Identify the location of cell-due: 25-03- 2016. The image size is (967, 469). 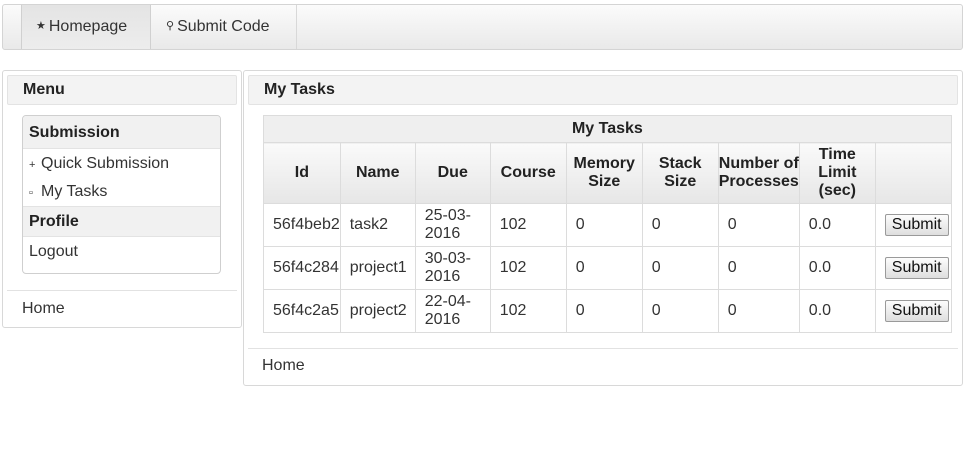
(452, 225).